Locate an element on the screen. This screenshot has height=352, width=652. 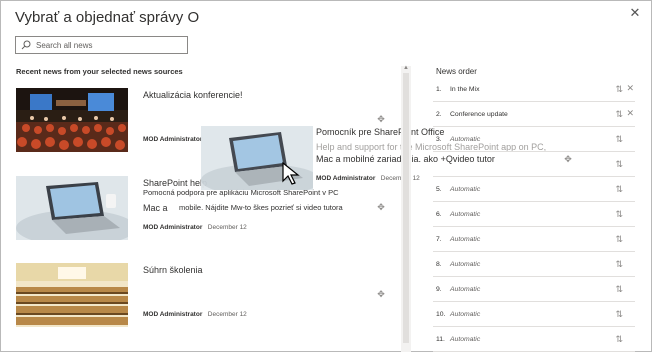
ghost-author: MOD Administrator is located at coordinates (346, 178).